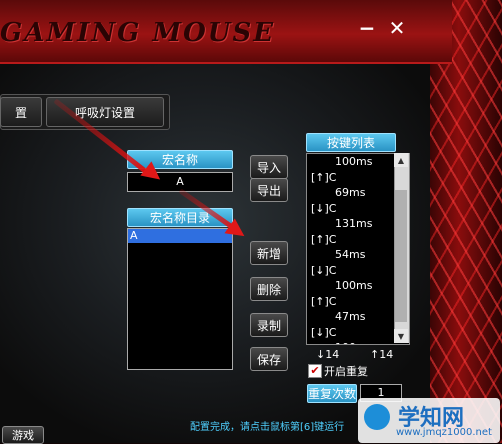 The height and width of the screenshot is (444, 502). What do you see at coordinates (315, 371) in the screenshot?
I see `repeat-checkbox: ✔` at bounding box center [315, 371].